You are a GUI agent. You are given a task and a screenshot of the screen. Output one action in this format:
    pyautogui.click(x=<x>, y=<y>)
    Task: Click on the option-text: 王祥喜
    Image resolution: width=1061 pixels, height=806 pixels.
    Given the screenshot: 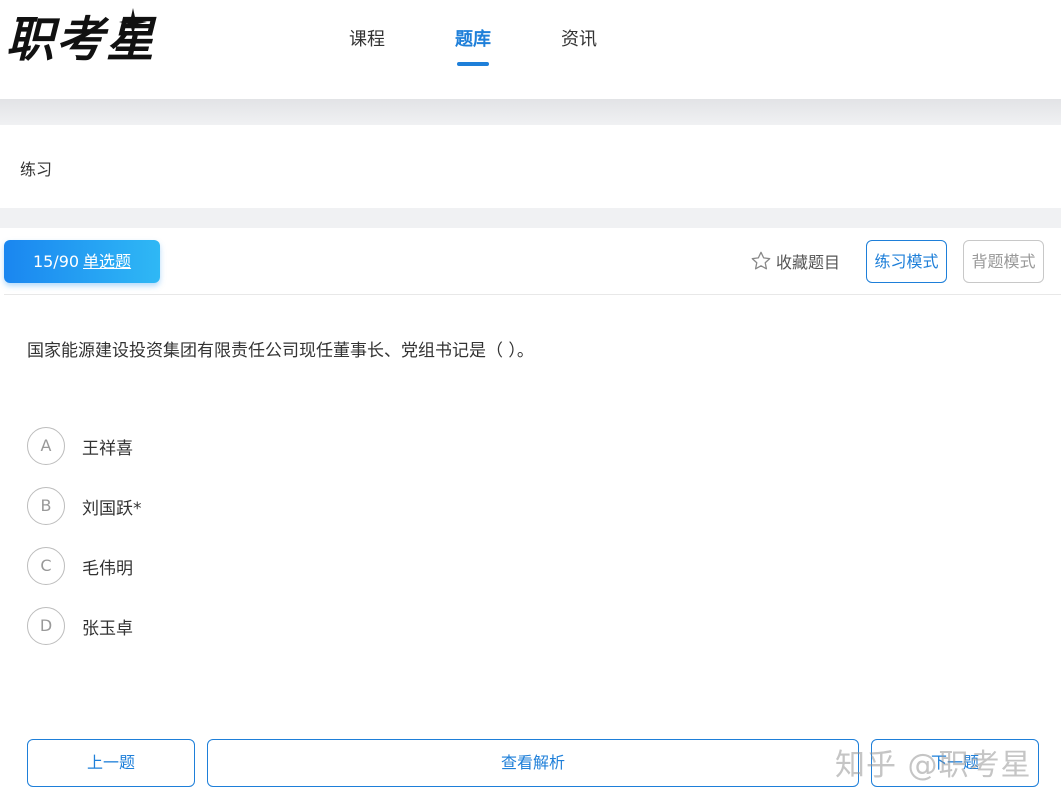 What is the action you would take?
    pyautogui.click(x=107, y=448)
    